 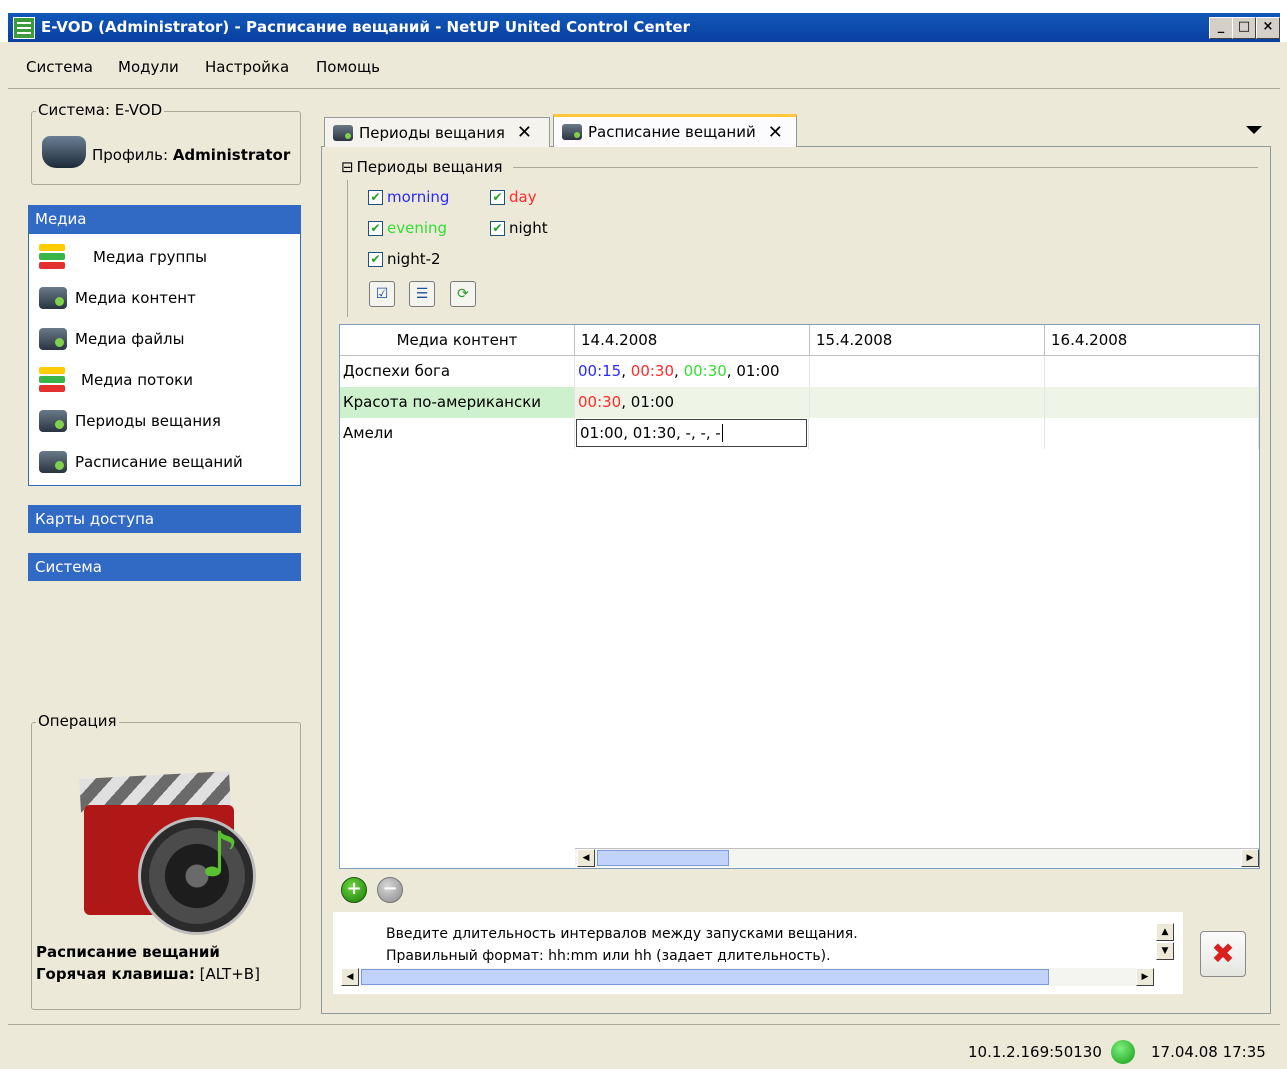 I want to click on close-icon: ✖, so click(x=1223, y=953).